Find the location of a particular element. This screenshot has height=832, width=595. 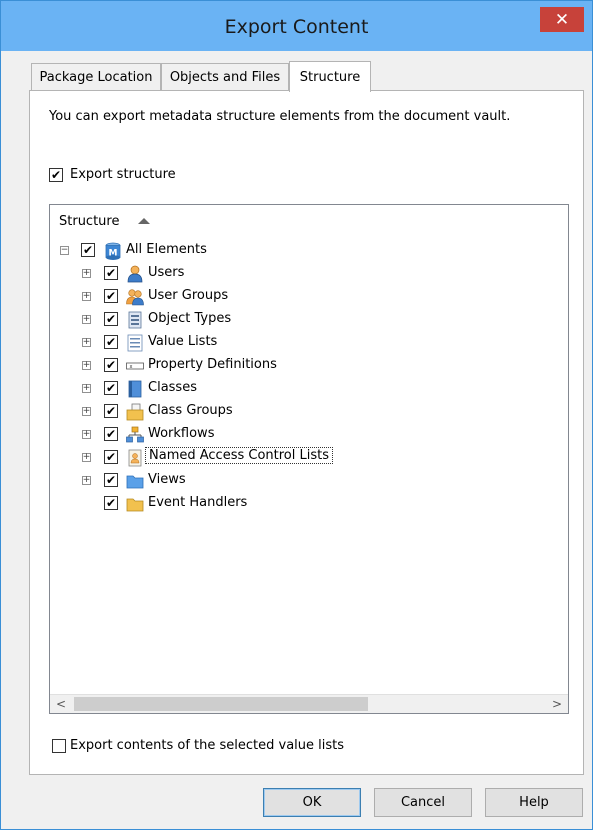

tree-item-users: + ✔ Users is located at coordinates (300, 274).